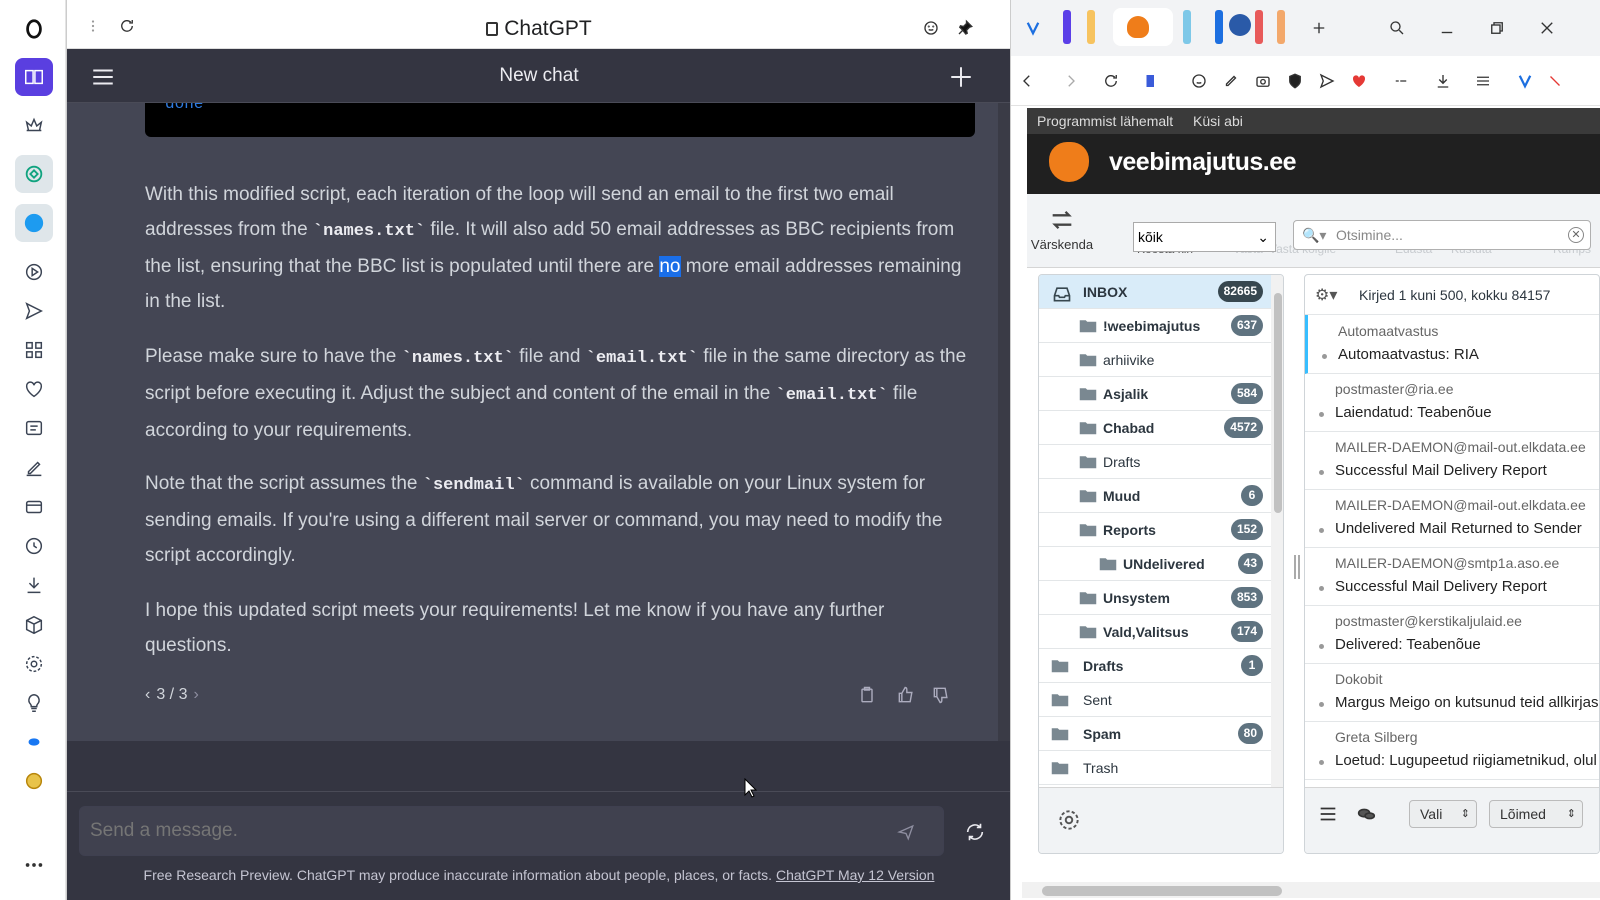  What do you see at coordinates (1155, 360) in the screenshot?
I see `folder-item: arhiivike` at bounding box center [1155, 360].